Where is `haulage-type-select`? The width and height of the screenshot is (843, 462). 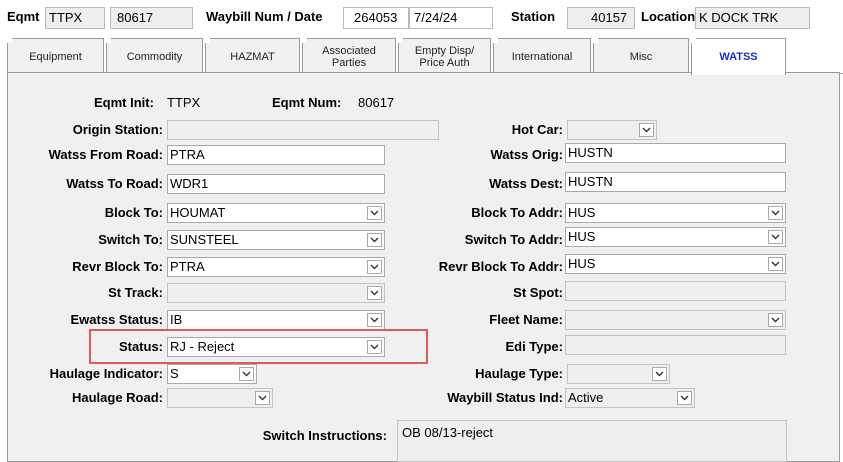 haulage-type-select is located at coordinates (618, 374).